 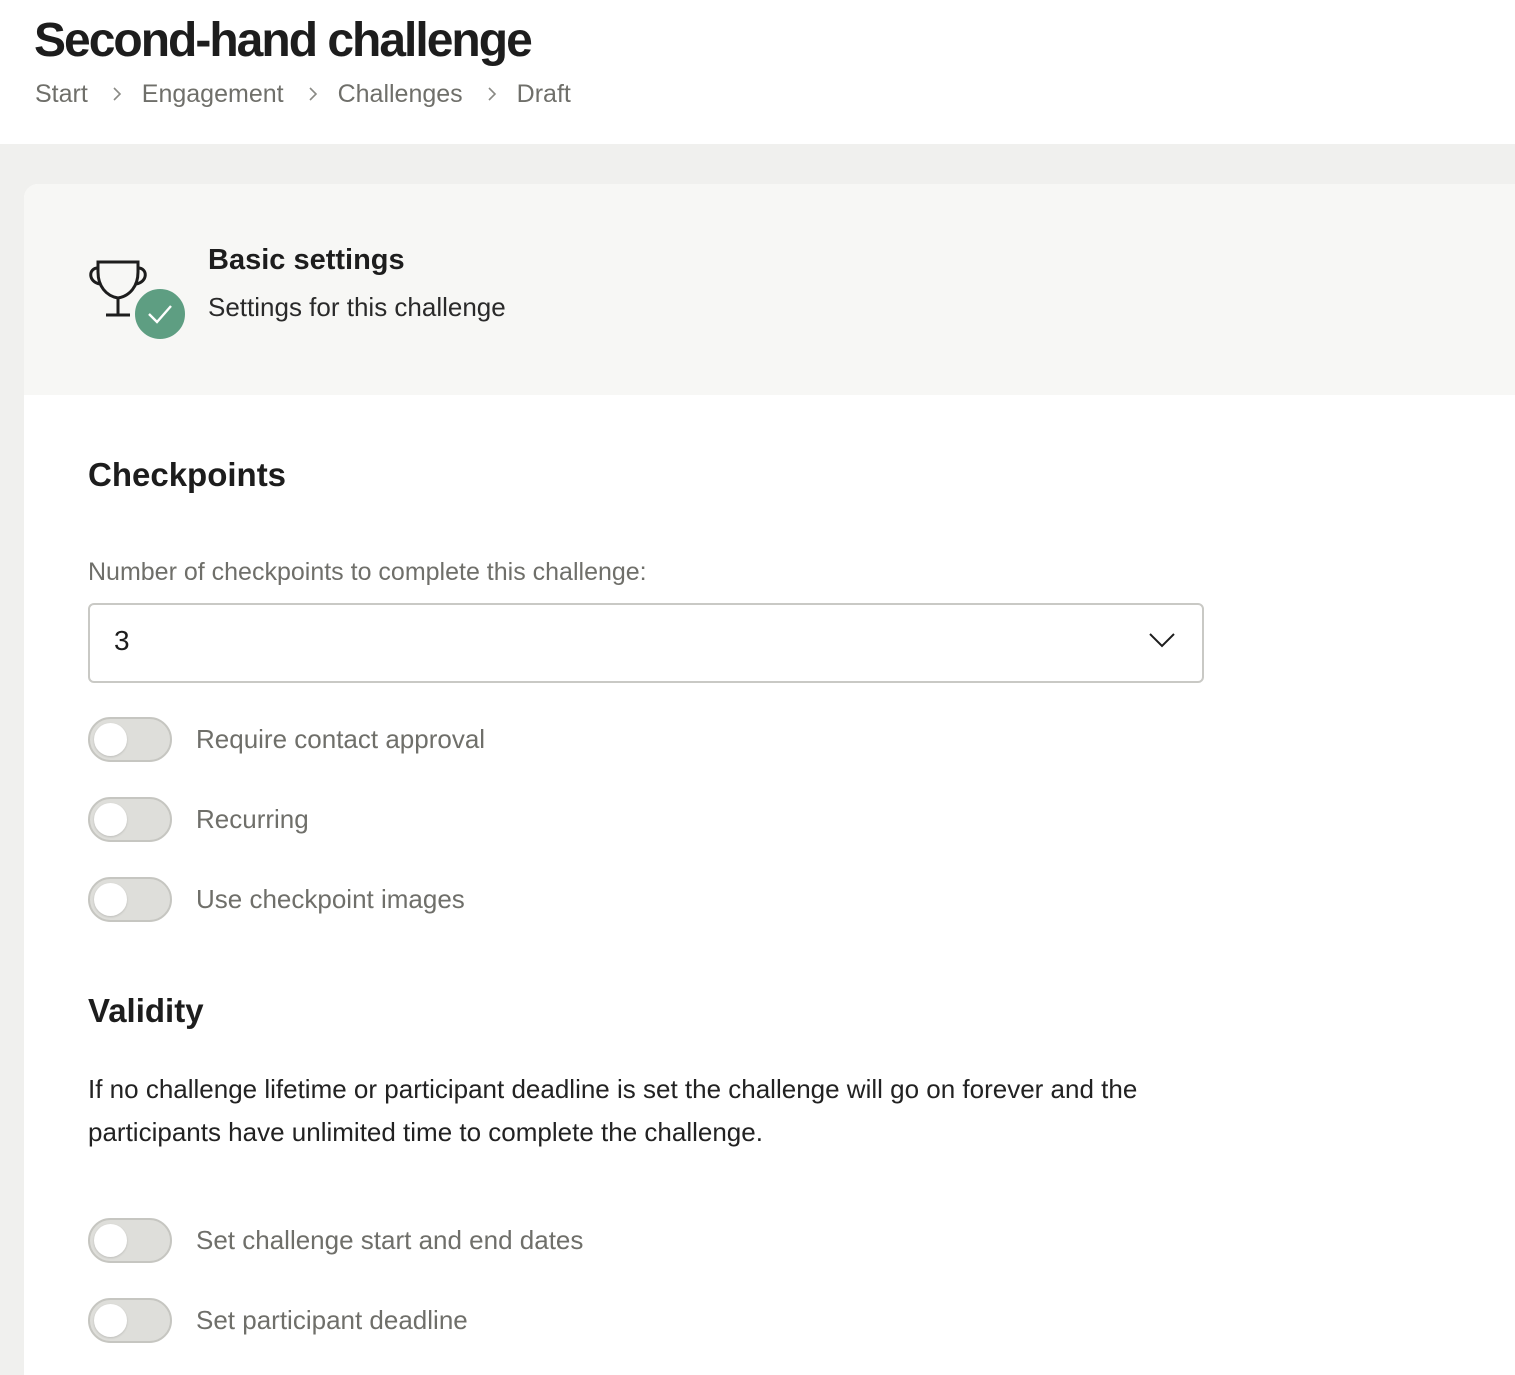 What do you see at coordinates (146, 1010) in the screenshot?
I see `validity-heading: Validity` at bounding box center [146, 1010].